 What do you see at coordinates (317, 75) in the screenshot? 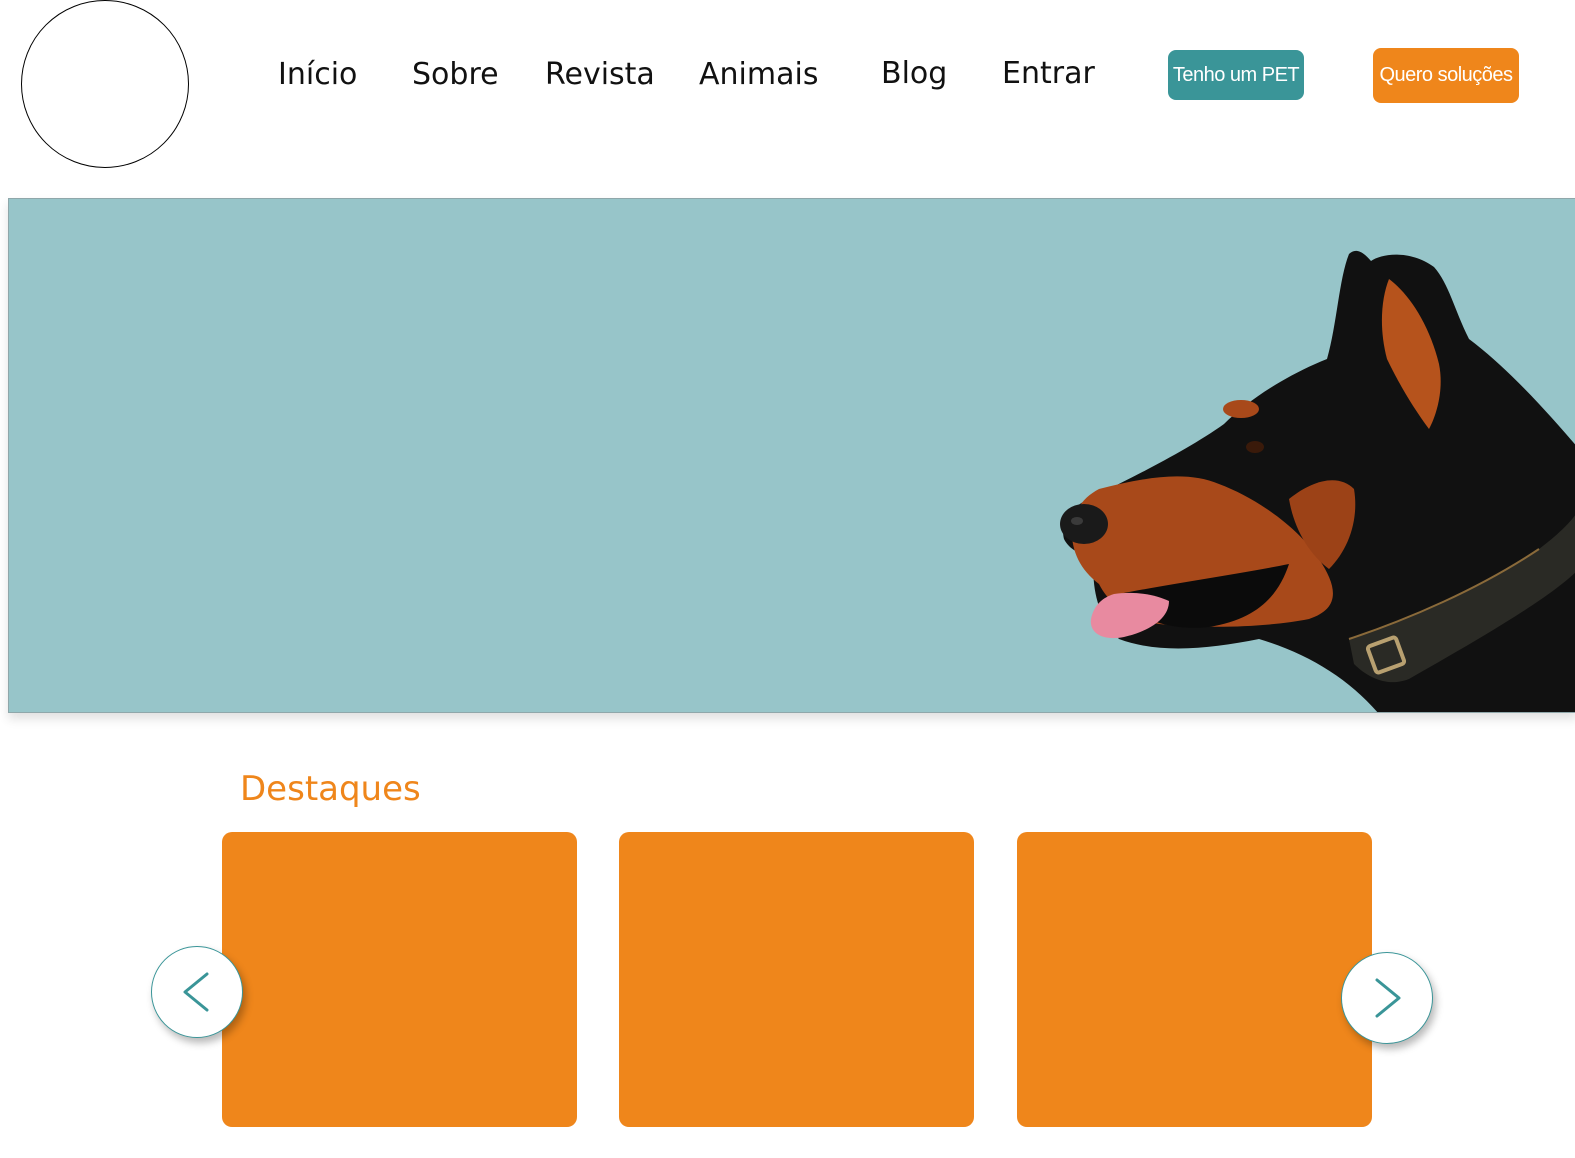
I see `nav-link-inicio: Início` at bounding box center [317, 75].